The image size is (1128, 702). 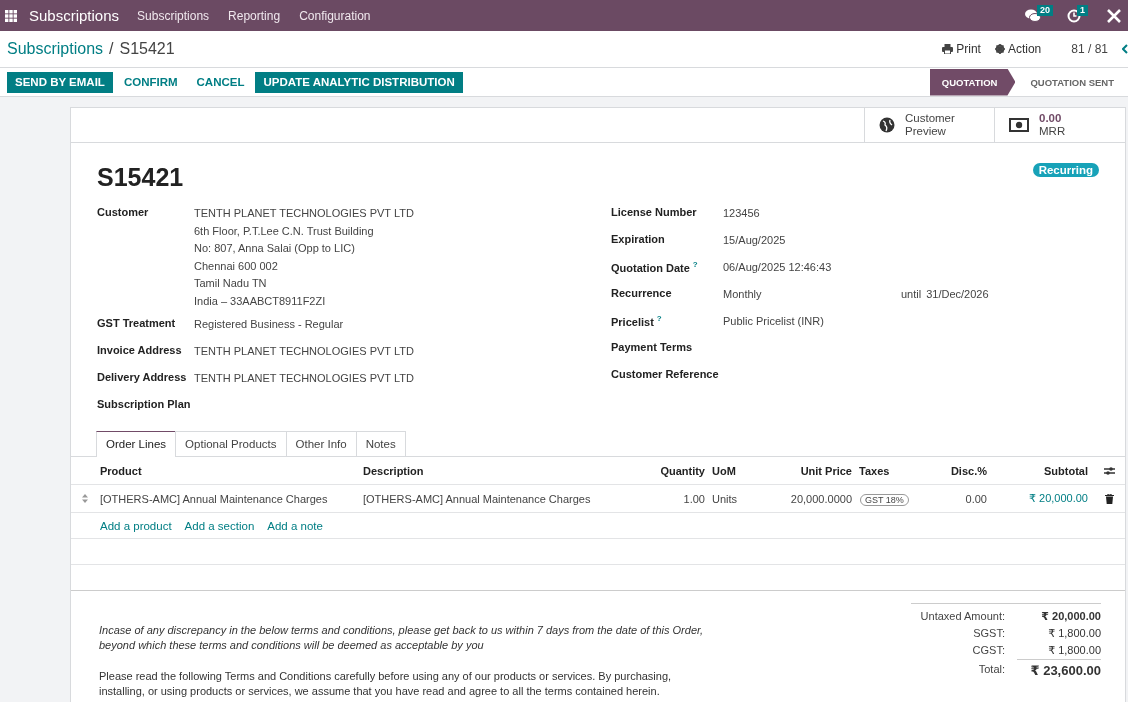 What do you see at coordinates (888, 470) in the screenshot?
I see `column-header: Taxes` at bounding box center [888, 470].